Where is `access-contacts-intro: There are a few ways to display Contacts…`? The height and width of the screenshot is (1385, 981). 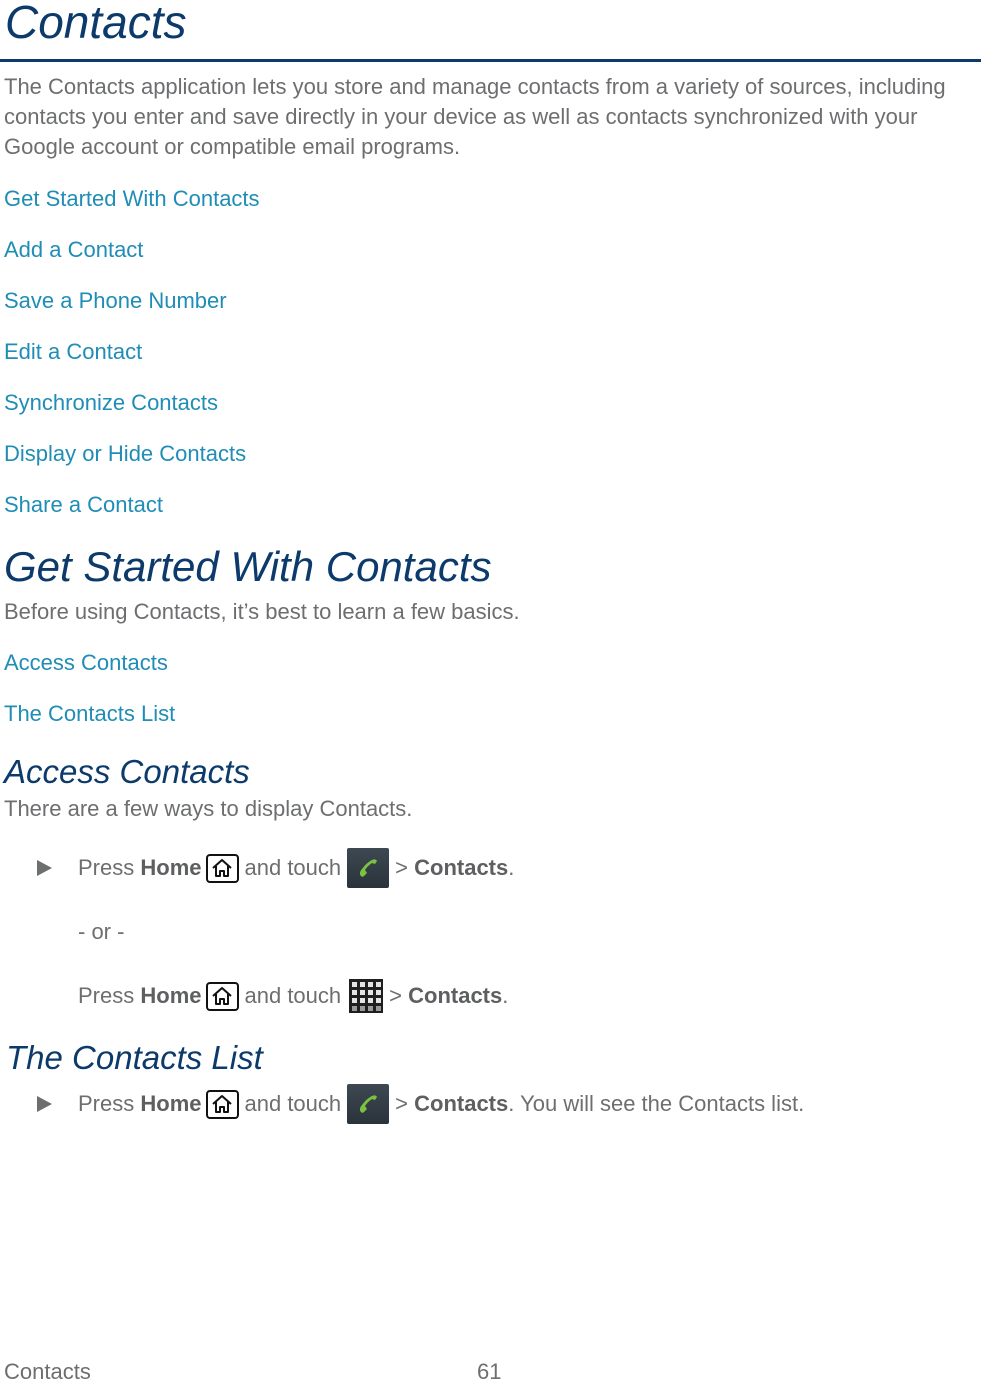
access-contacts-intro: There are a few ways to display Contacts… is located at coordinates (208, 808).